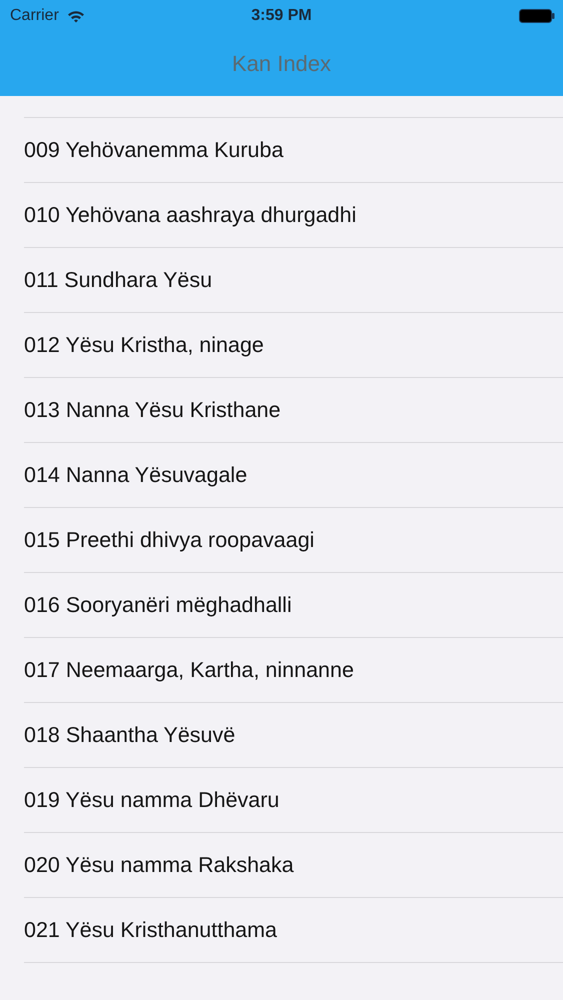 The width and height of the screenshot is (563, 1000). What do you see at coordinates (293, 605) in the screenshot?
I see `list-item: 016 Sooryanëri mëghadhalli` at bounding box center [293, 605].